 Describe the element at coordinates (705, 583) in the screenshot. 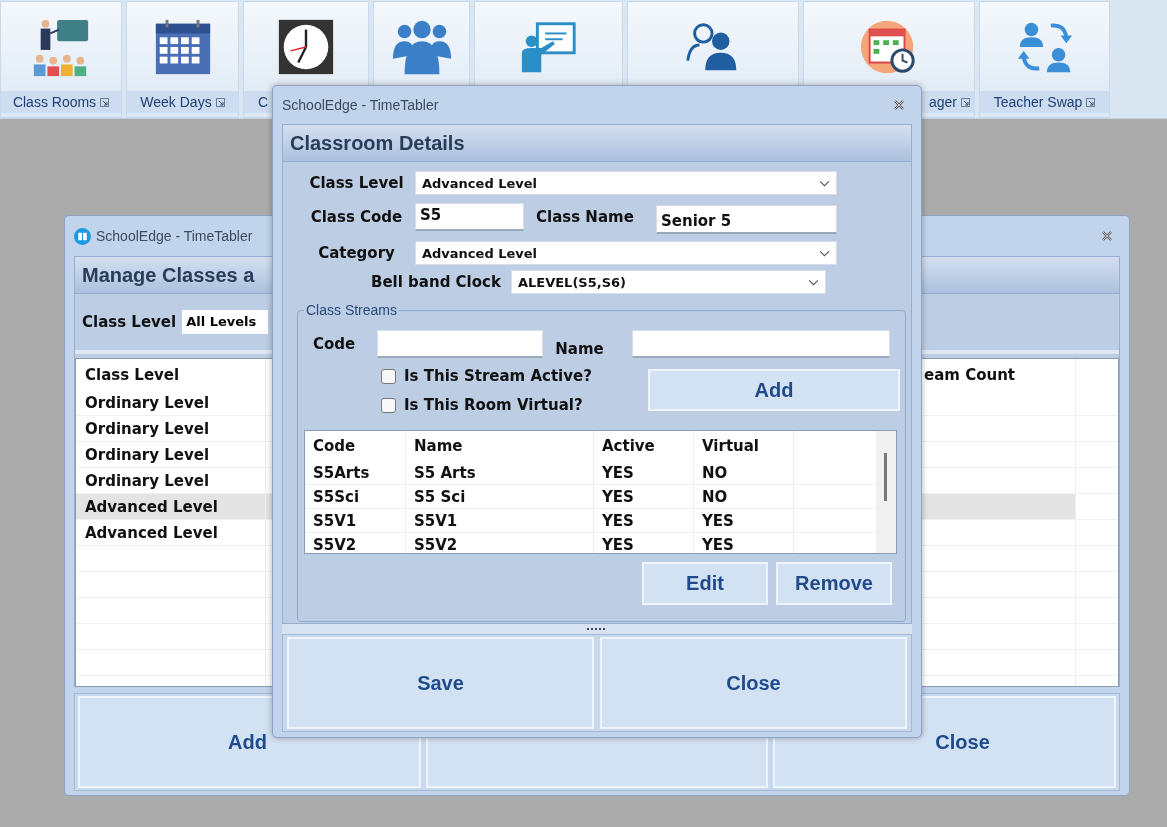

I see `edit-button: Edit` at that location.